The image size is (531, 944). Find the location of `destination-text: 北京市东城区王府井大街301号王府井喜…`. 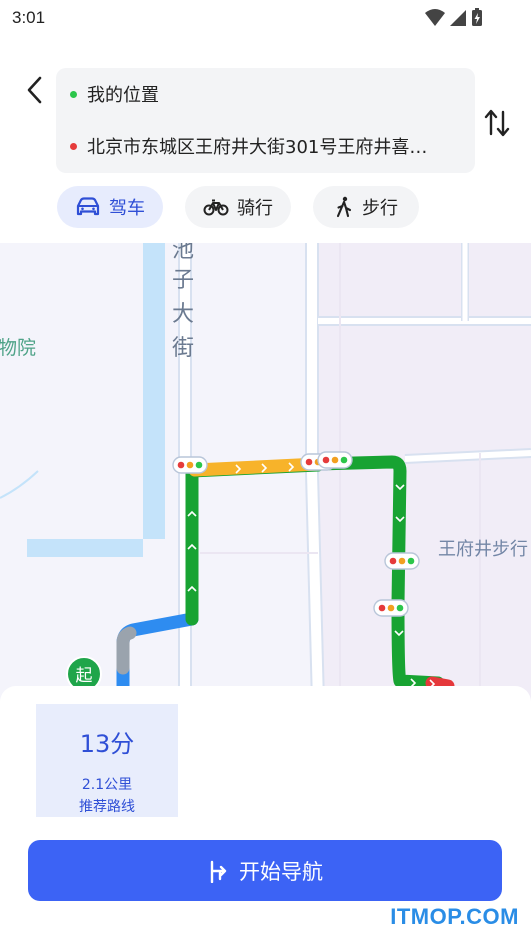

destination-text: 北京市东城区王府井大街301号王府井喜… is located at coordinates (257, 147).